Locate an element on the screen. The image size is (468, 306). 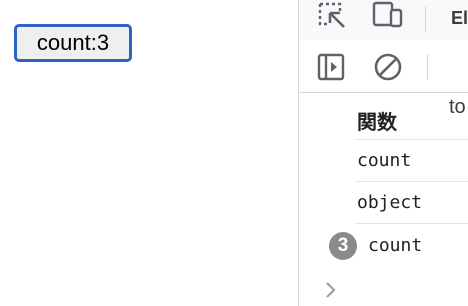
table-header-row: 関数 is located at coordinates (383, 119).